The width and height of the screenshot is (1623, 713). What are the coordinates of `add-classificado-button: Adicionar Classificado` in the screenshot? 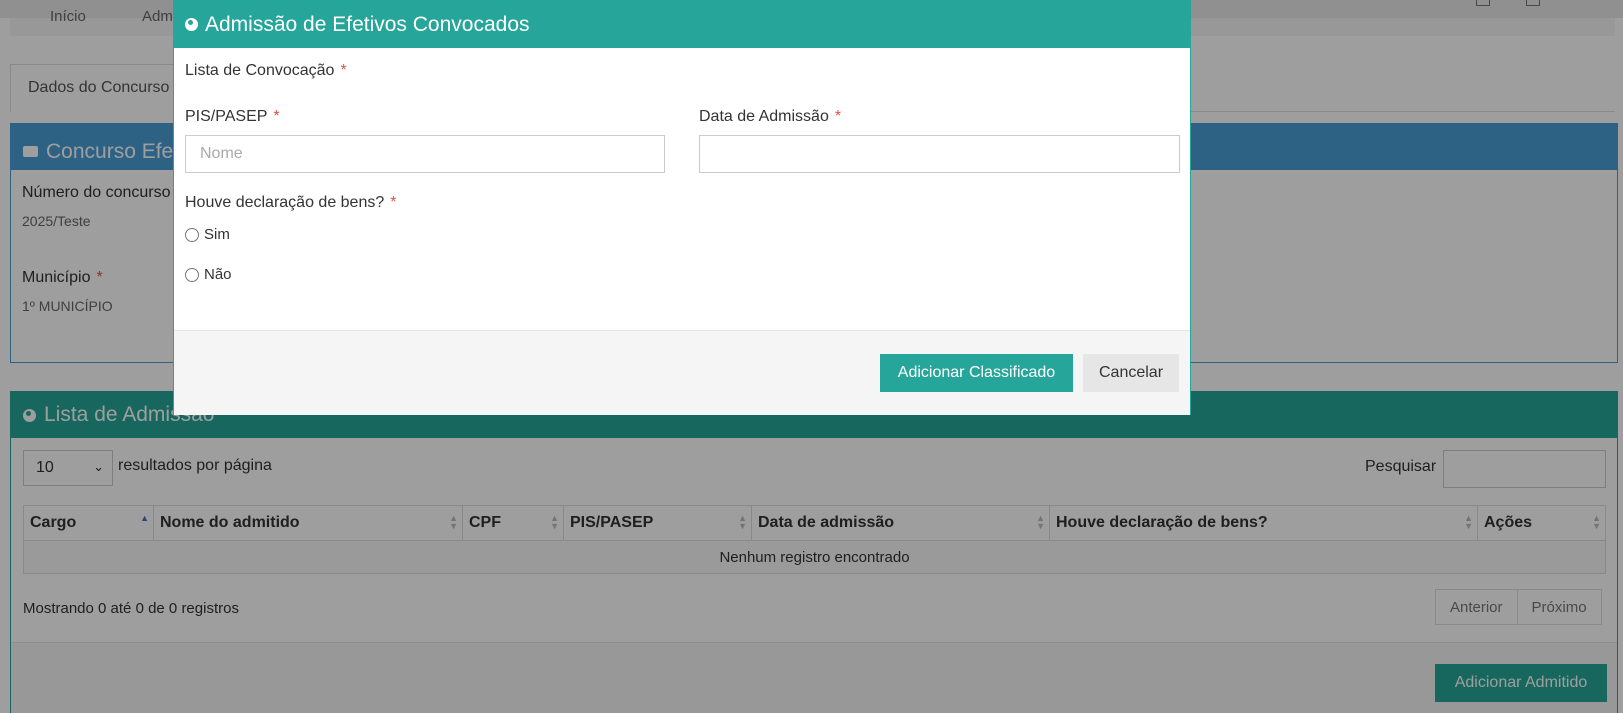 It's located at (976, 373).